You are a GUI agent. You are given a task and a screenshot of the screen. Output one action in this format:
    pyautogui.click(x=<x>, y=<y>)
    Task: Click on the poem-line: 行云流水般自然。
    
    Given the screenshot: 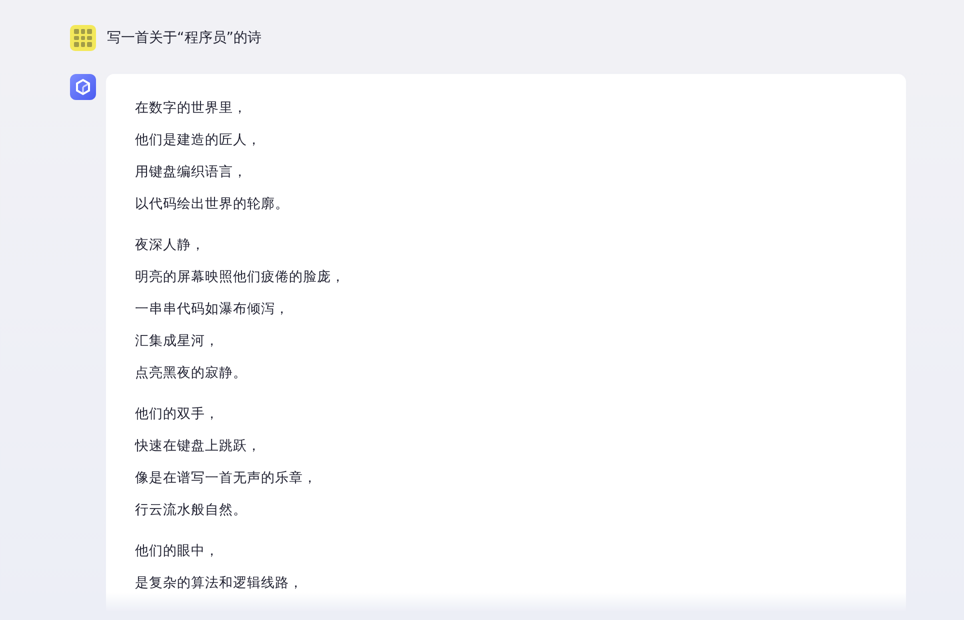 What is the action you would take?
    pyautogui.click(x=191, y=510)
    